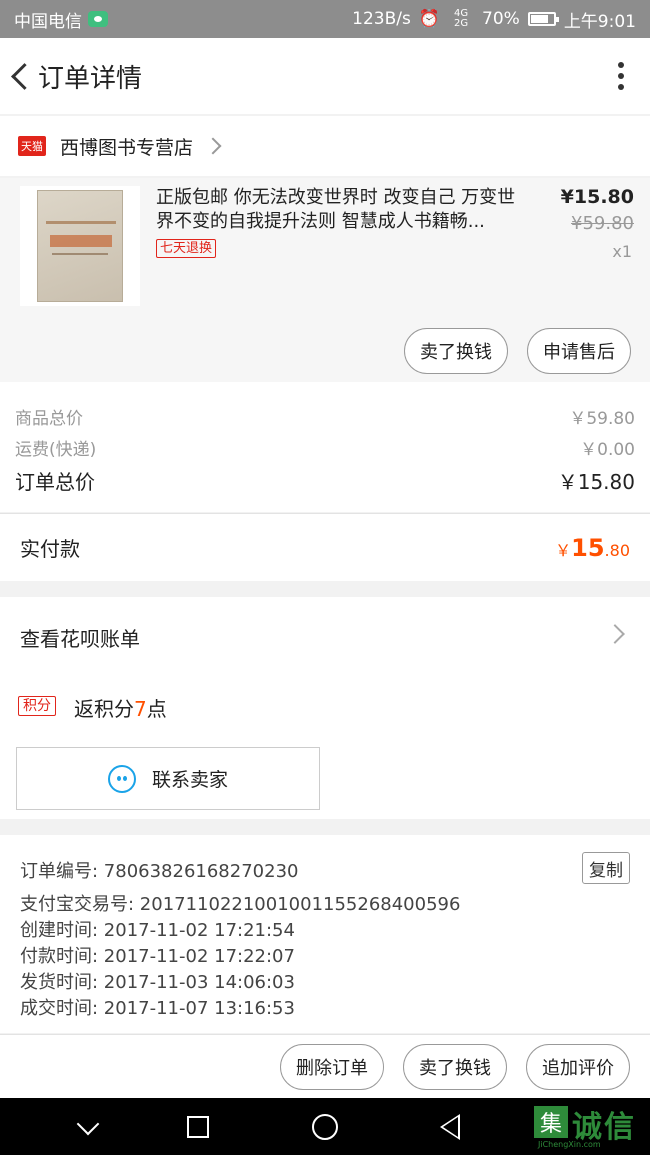 The image size is (650, 1155). What do you see at coordinates (551, 1122) in the screenshot?
I see `watermark-box: 集` at bounding box center [551, 1122].